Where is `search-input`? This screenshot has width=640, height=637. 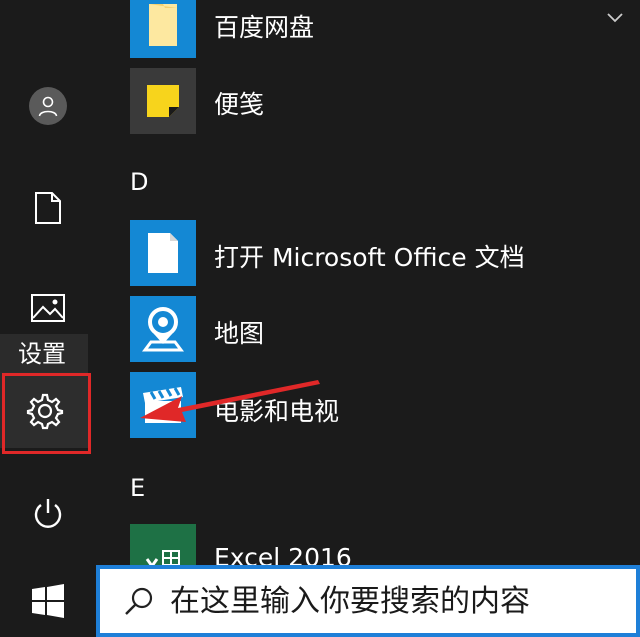 search-input is located at coordinates (390, 601).